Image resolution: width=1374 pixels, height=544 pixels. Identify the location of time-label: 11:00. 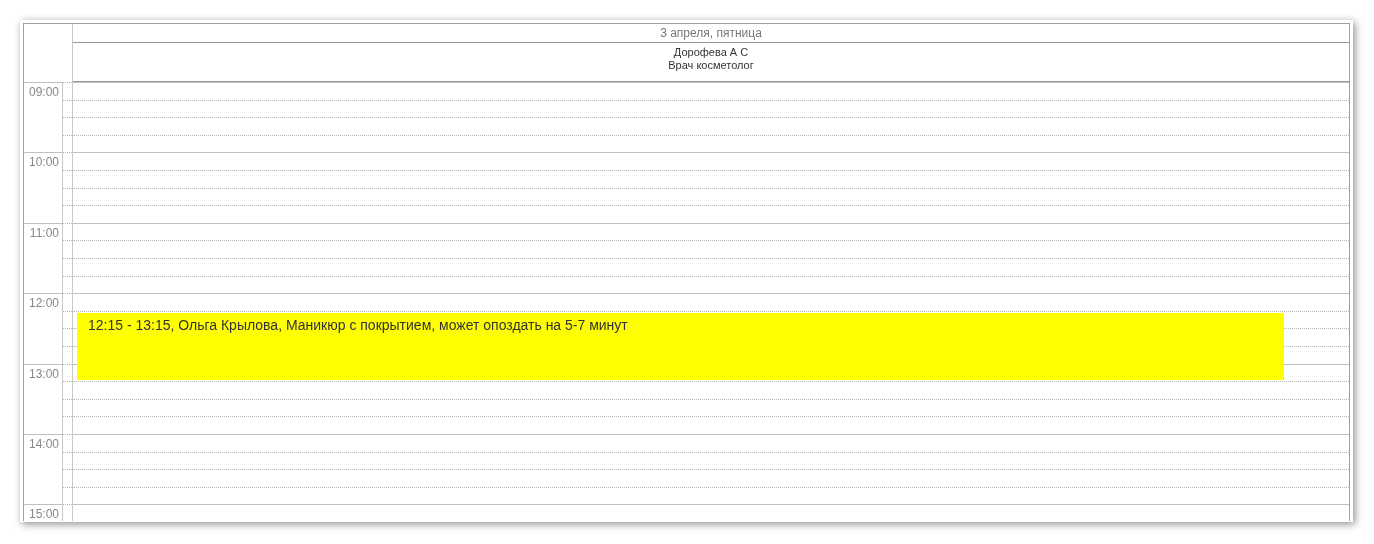
(43, 258).